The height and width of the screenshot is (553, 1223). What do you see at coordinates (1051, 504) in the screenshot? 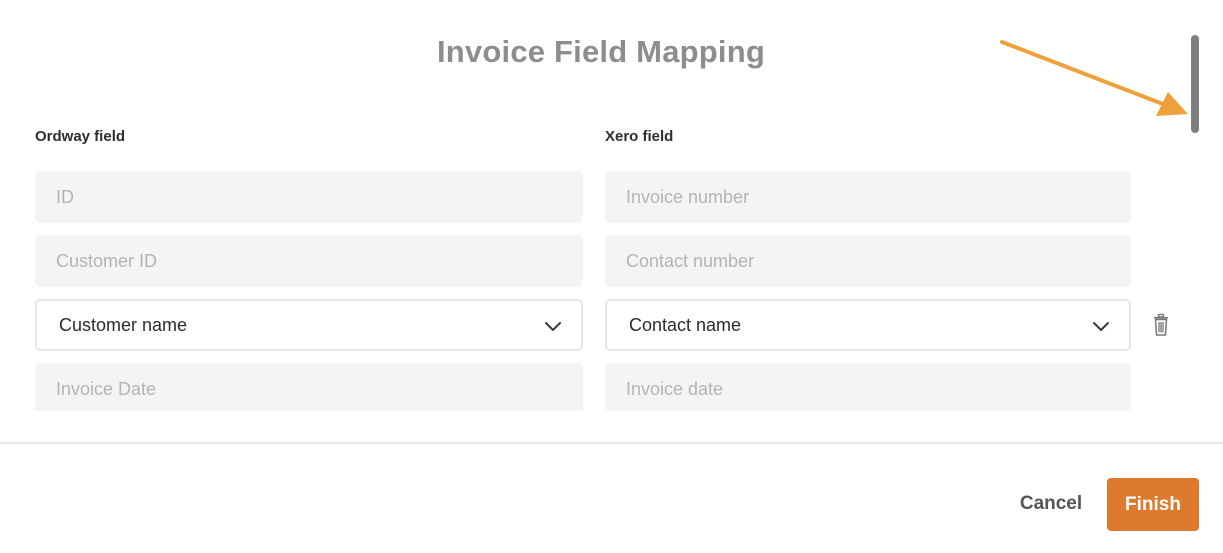
I see `cancel-button: Cancel` at bounding box center [1051, 504].